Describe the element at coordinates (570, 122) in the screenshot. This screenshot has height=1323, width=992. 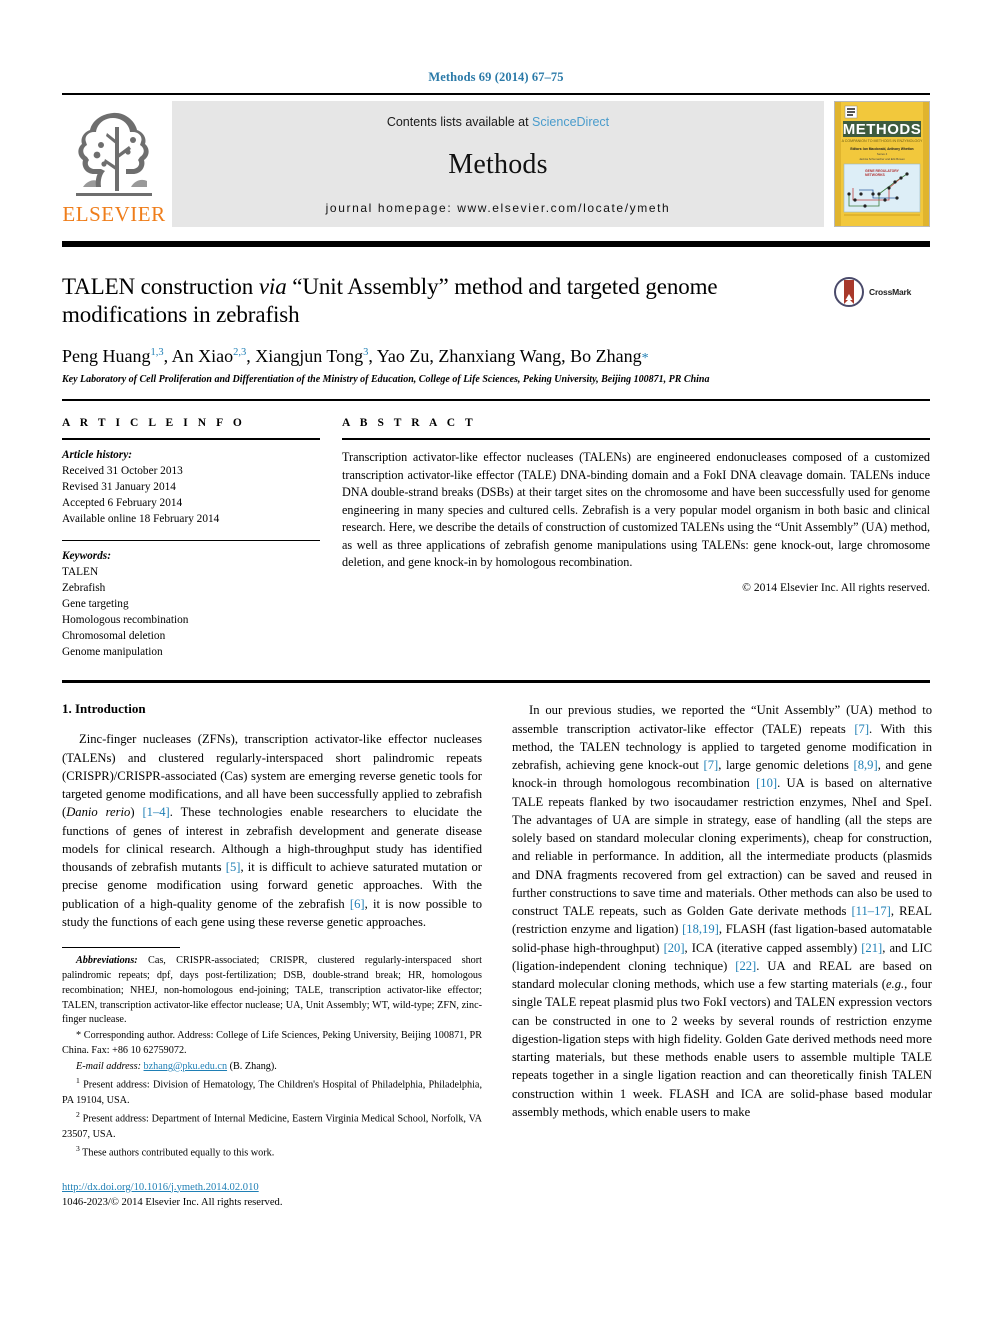
I see `sciencedirect-link: ScienceDirect` at that location.